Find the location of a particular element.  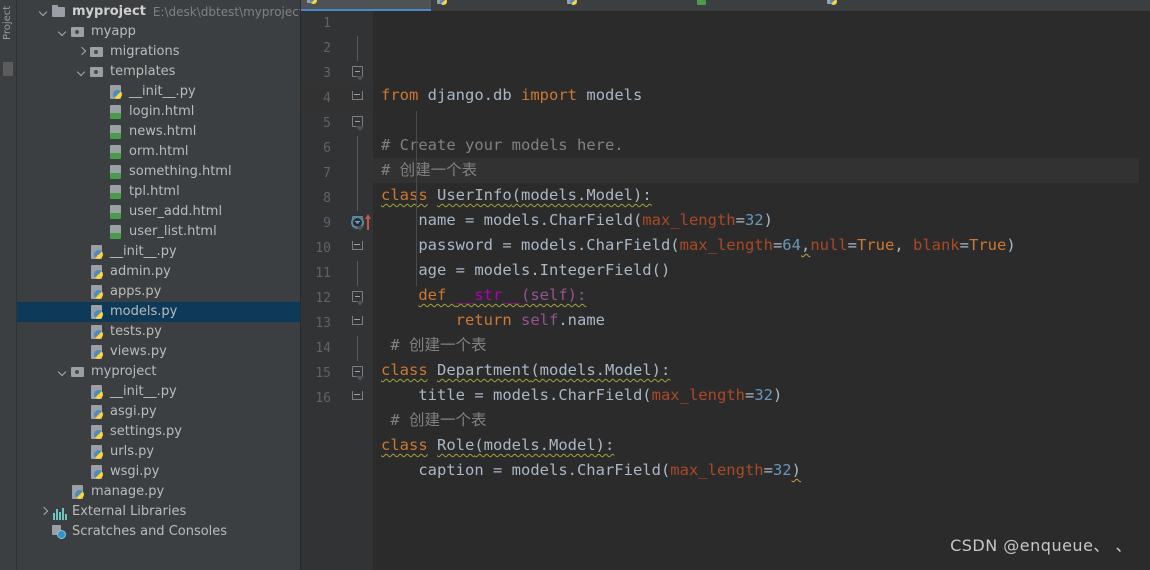

gutter-line: 10 is located at coordinates (337, 248).